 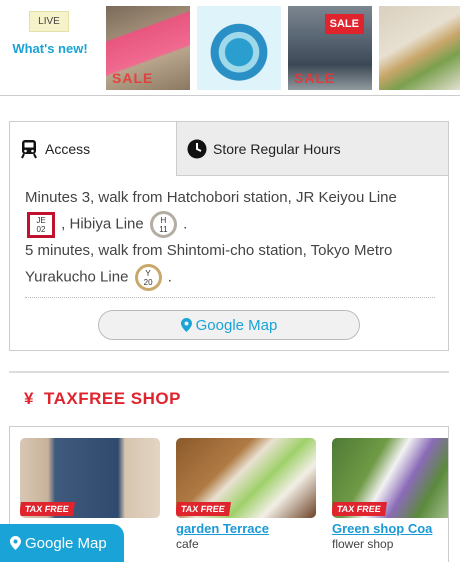 What do you see at coordinates (277, 148) in the screenshot?
I see `tab-store-hours-label: Store Regular Hours` at bounding box center [277, 148].